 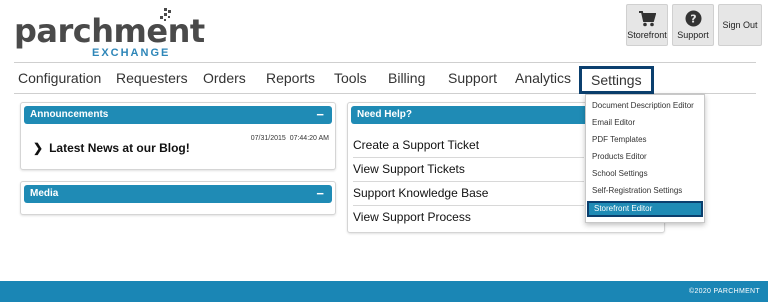 What do you see at coordinates (309, 138) in the screenshot?
I see `announcement-time: 07:44:20 AM` at bounding box center [309, 138].